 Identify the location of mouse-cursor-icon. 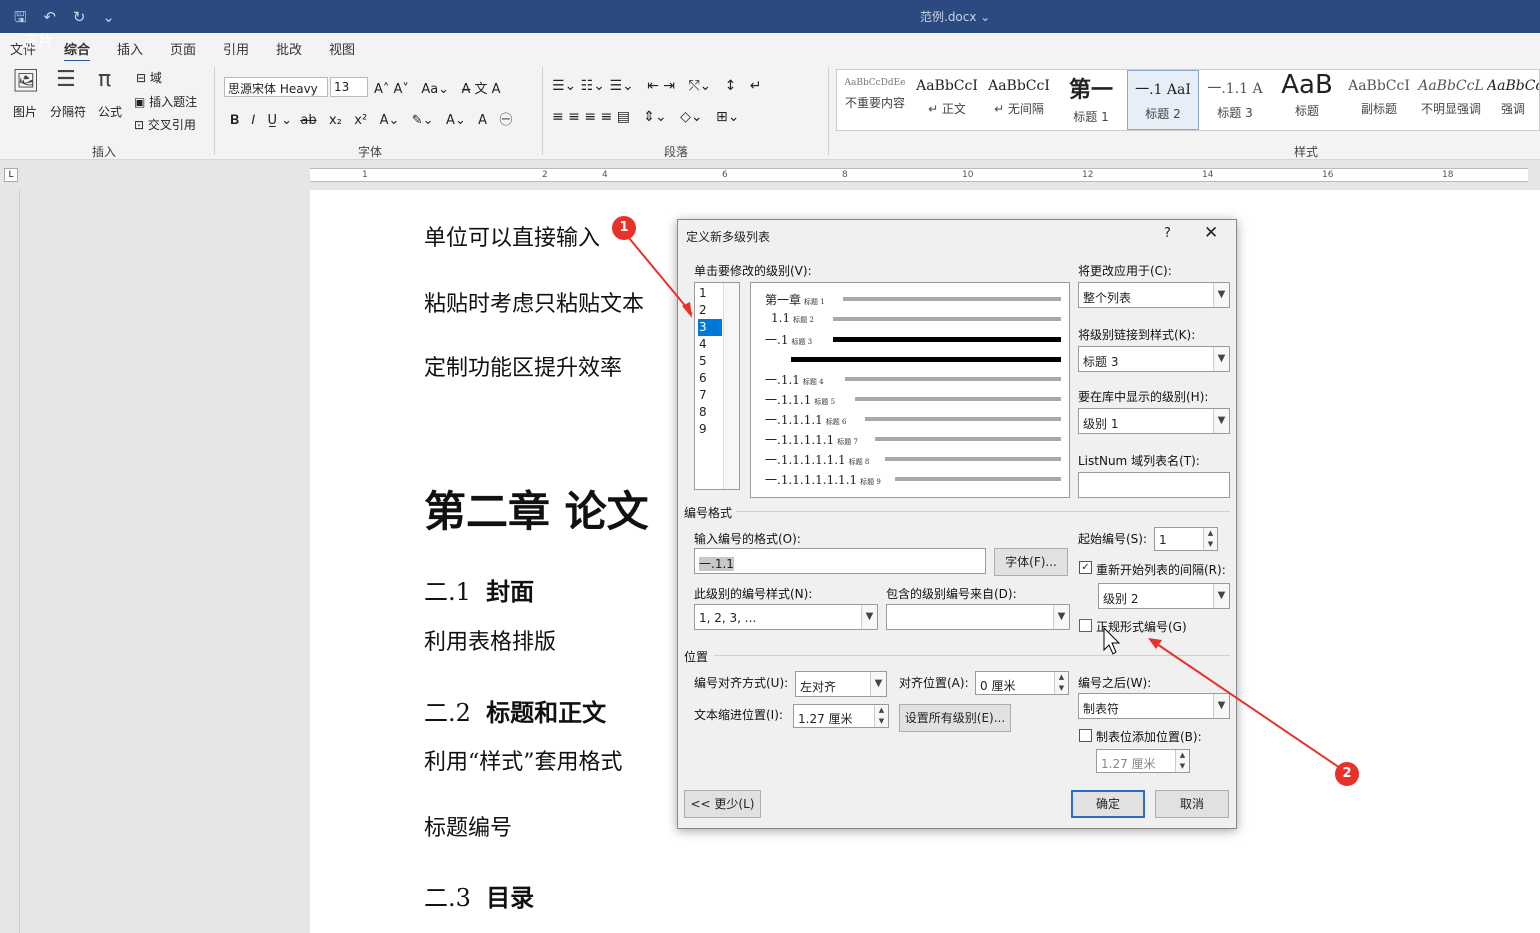
(1112, 640).